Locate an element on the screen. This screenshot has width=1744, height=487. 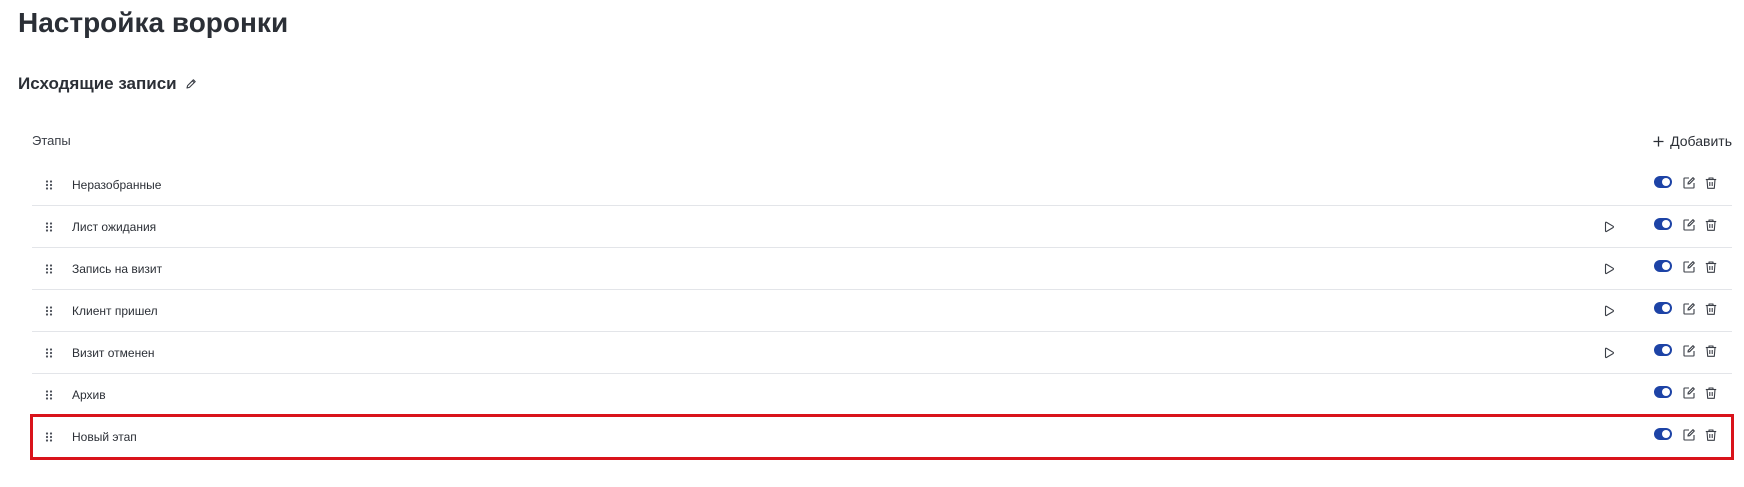
stage-row-6: Архив is located at coordinates (882, 395).